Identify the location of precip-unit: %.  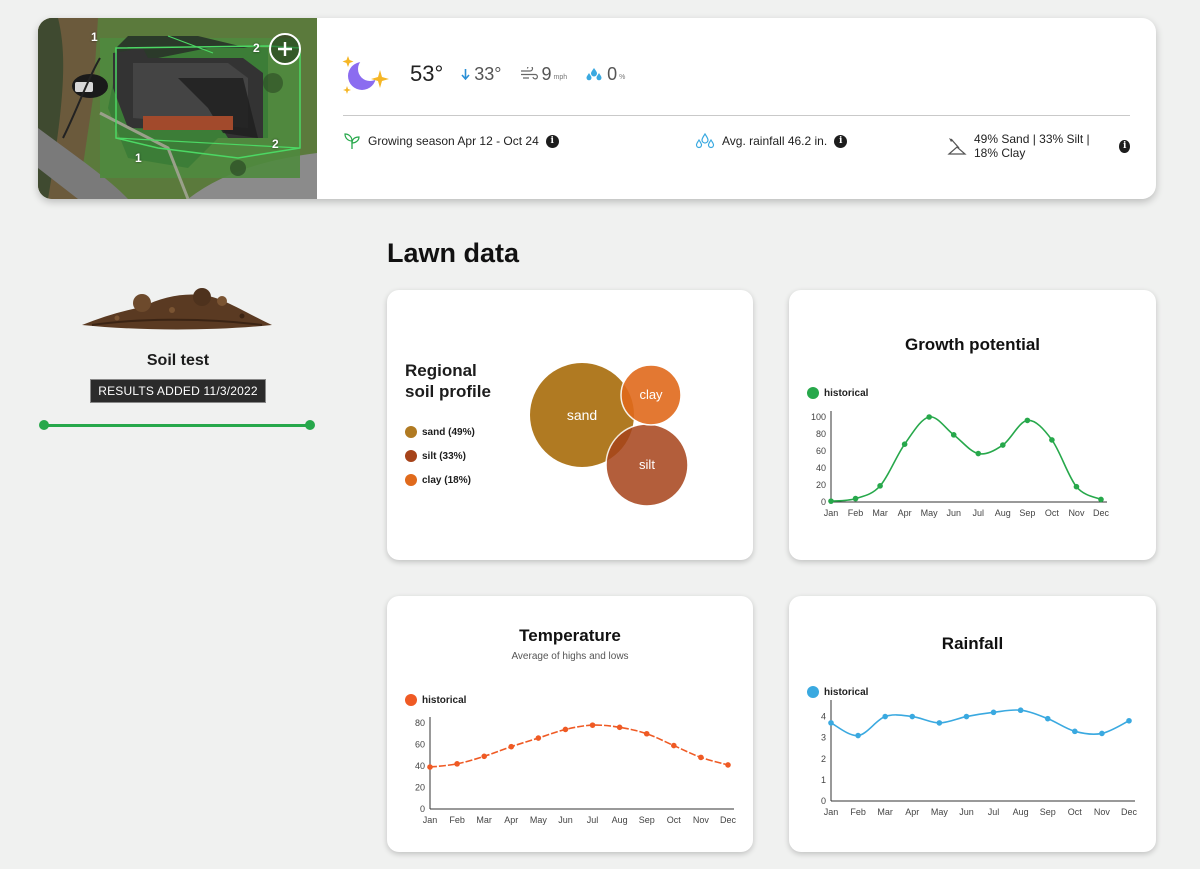
(622, 77).